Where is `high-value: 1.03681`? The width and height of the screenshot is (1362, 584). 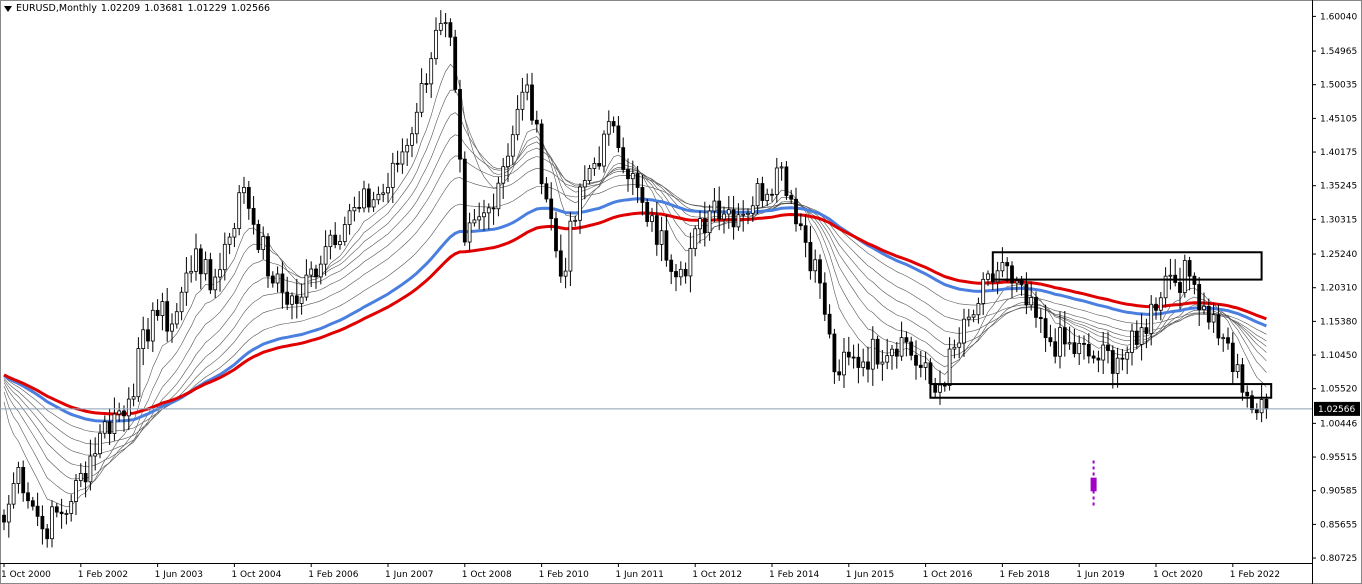 high-value: 1.03681 is located at coordinates (164, 8).